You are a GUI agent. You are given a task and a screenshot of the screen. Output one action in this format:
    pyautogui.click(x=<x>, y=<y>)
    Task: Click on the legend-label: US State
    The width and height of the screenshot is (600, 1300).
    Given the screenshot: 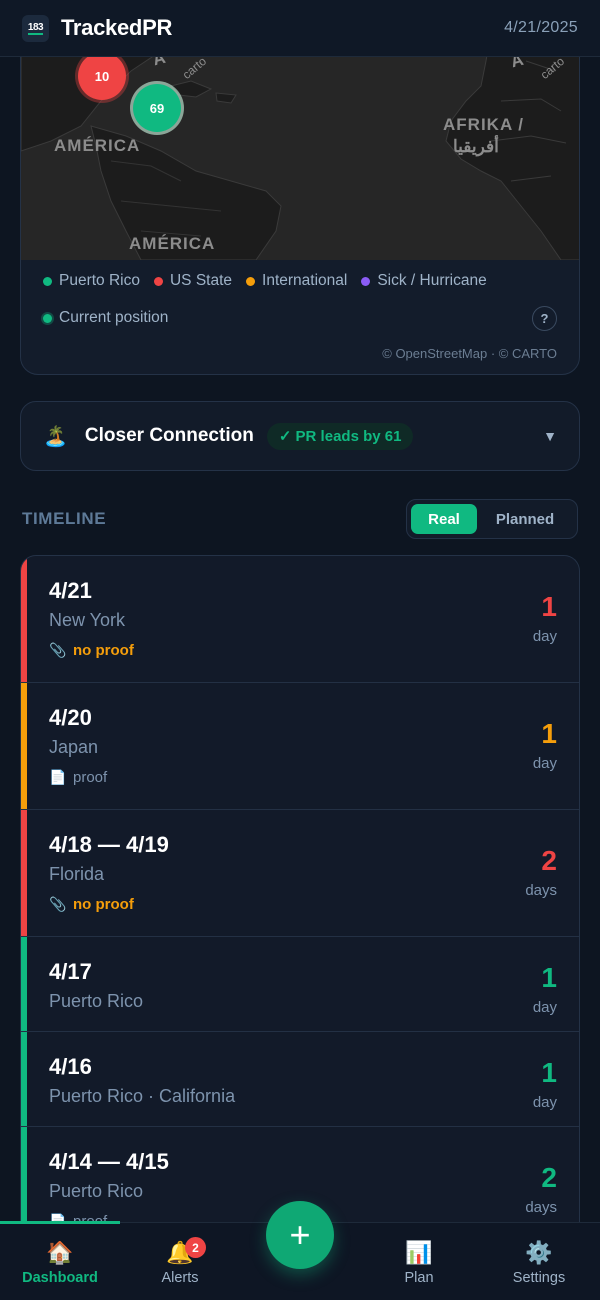 What is the action you would take?
    pyautogui.click(x=201, y=280)
    